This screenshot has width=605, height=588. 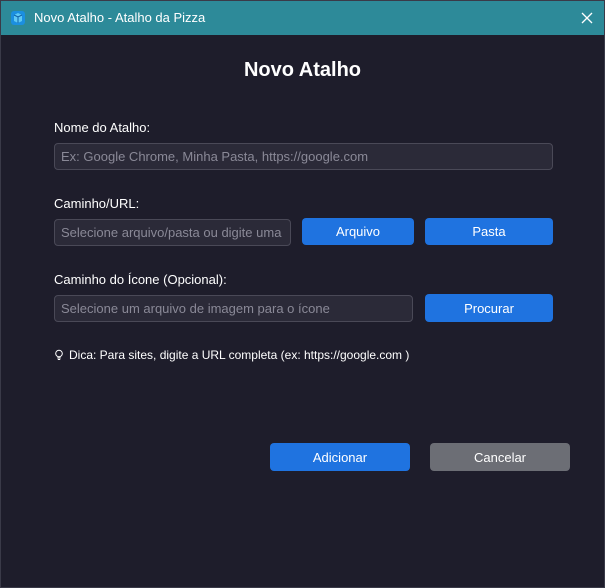 I want to click on lightbulb-icon, so click(x=59, y=354).